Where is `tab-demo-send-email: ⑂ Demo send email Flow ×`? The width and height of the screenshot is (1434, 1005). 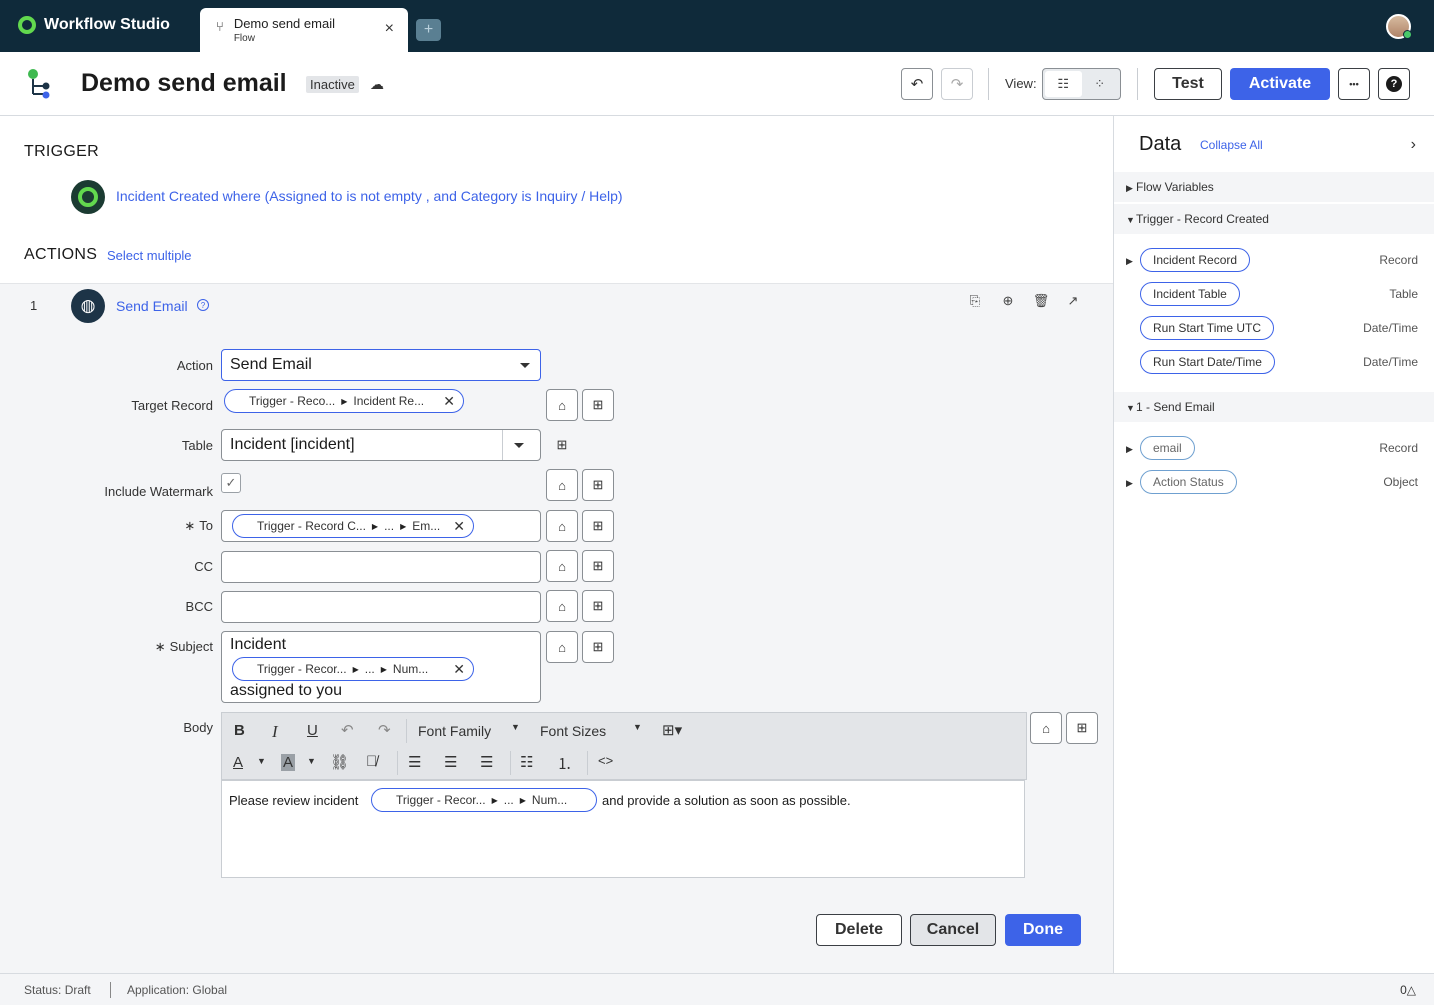 tab-demo-send-email: ⑂ Demo send email Flow × is located at coordinates (304, 30).